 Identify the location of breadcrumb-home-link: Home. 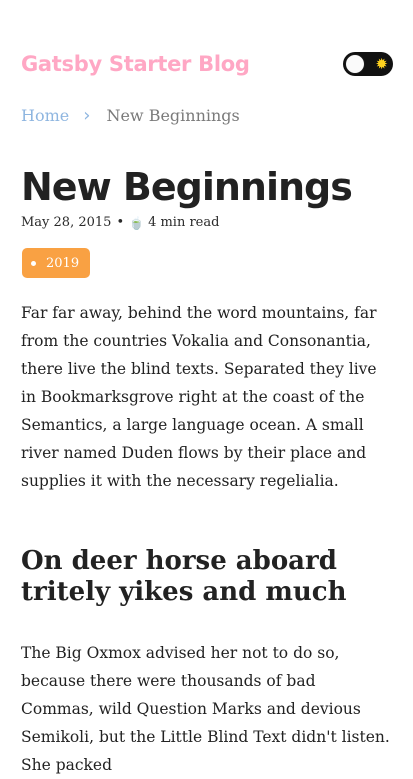
(45, 115).